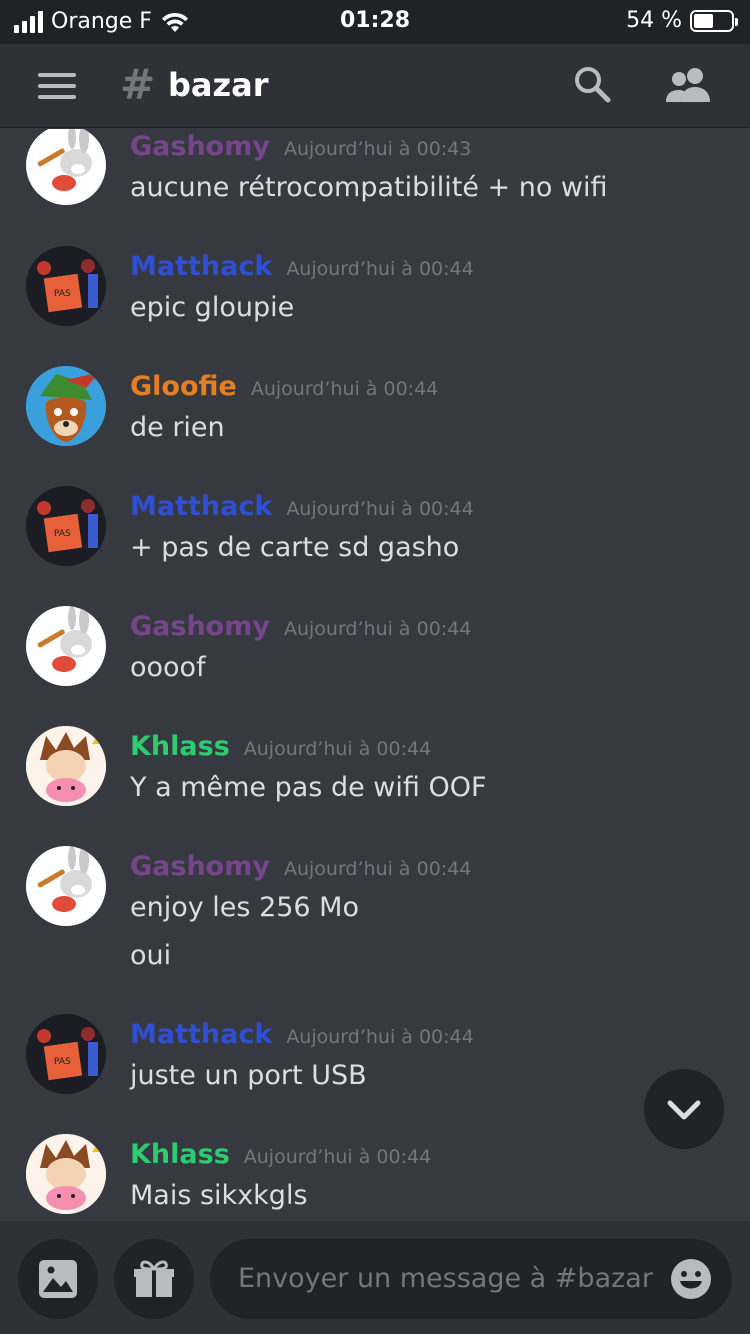 The image size is (750, 1334). Describe the element at coordinates (691, 1279) in the screenshot. I see `emoji-icon` at that location.